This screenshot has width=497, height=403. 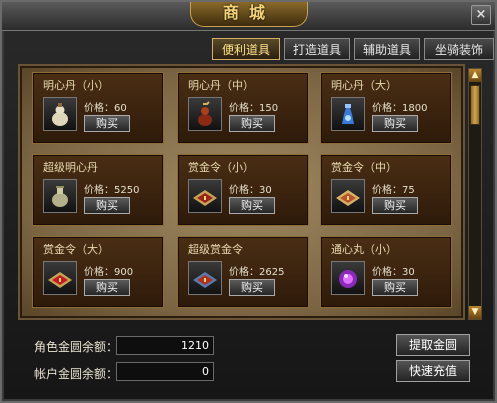 What do you see at coordinates (257, 272) in the screenshot?
I see `item-price: 价格：2625` at bounding box center [257, 272].